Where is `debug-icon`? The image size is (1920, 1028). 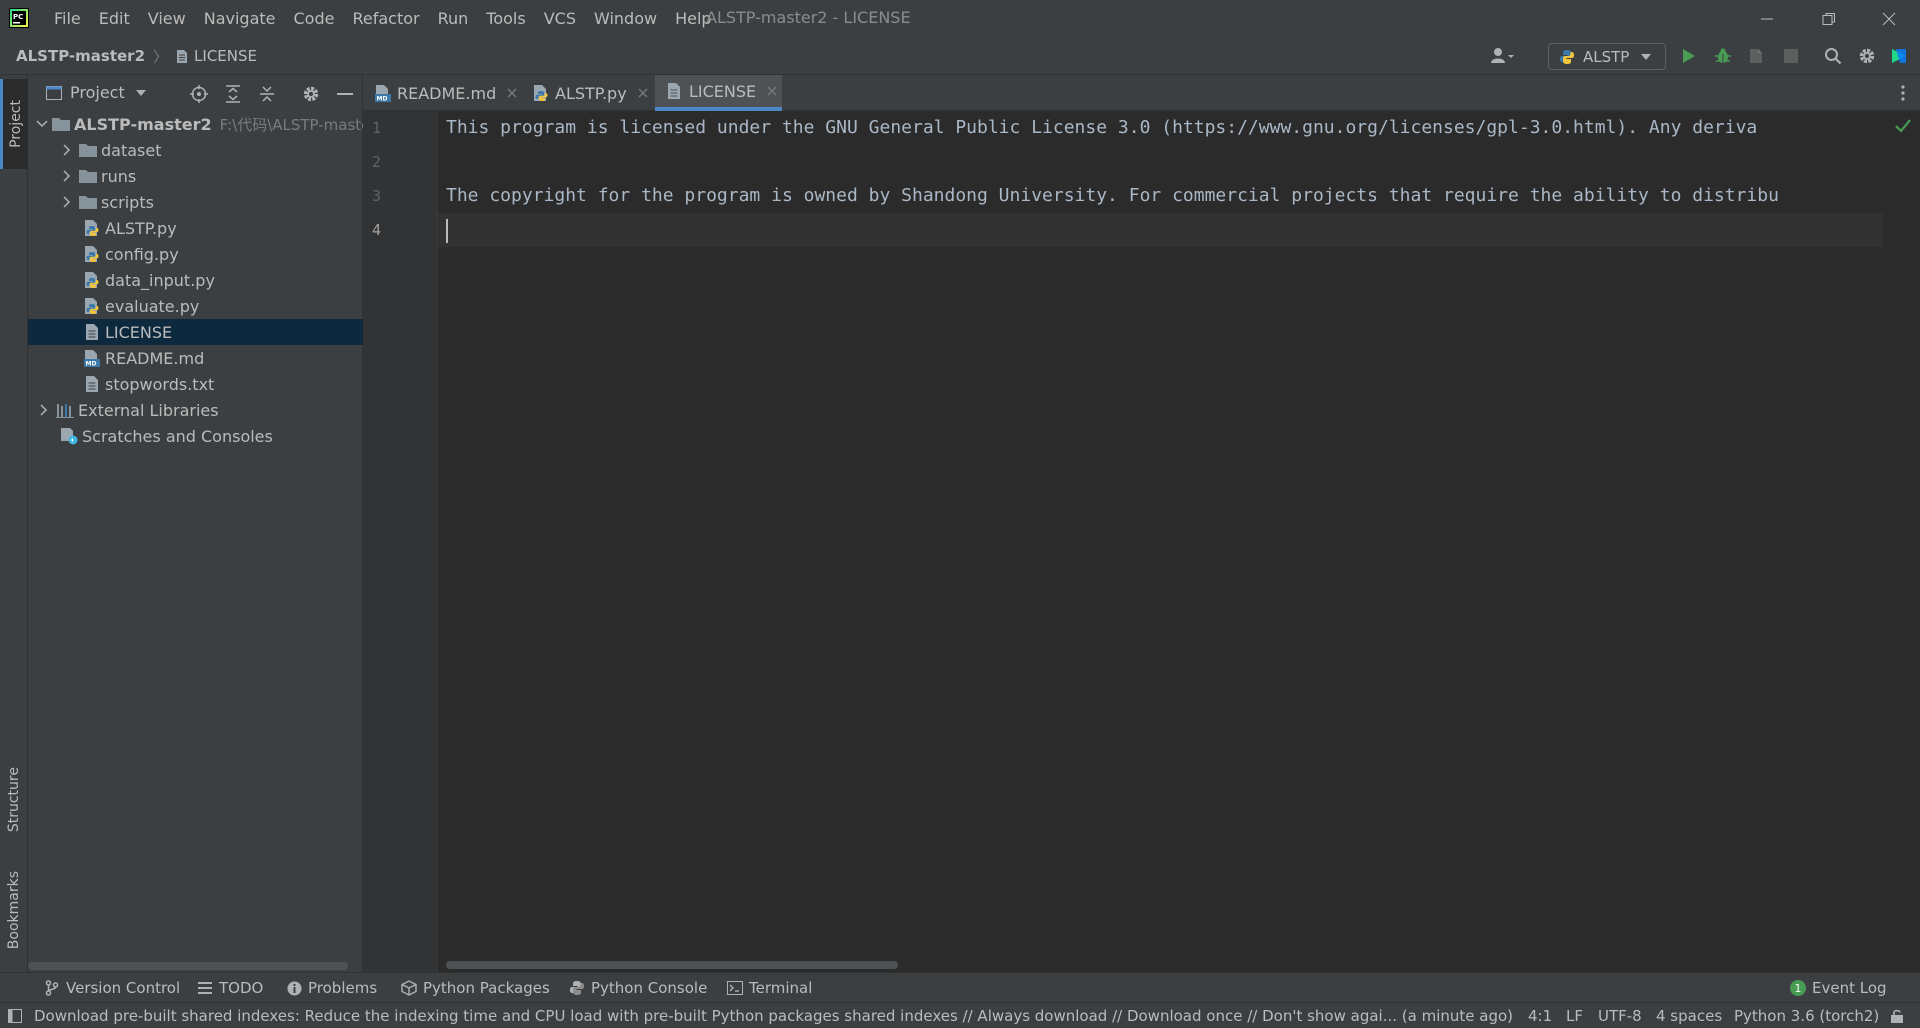 debug-icon is located at coordinates (1723, 56).